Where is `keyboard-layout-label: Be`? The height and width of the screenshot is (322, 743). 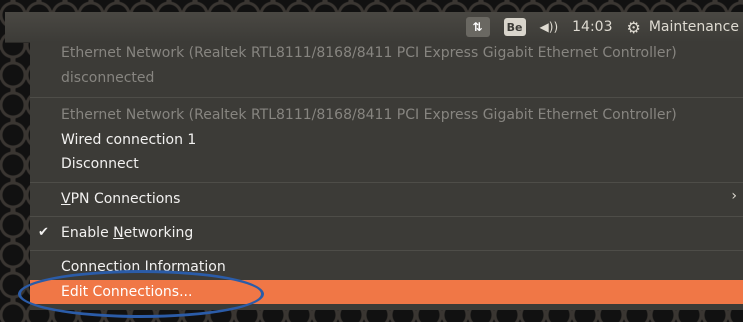
keyboard-layout-label: Be is located at coordinates (514, 27).